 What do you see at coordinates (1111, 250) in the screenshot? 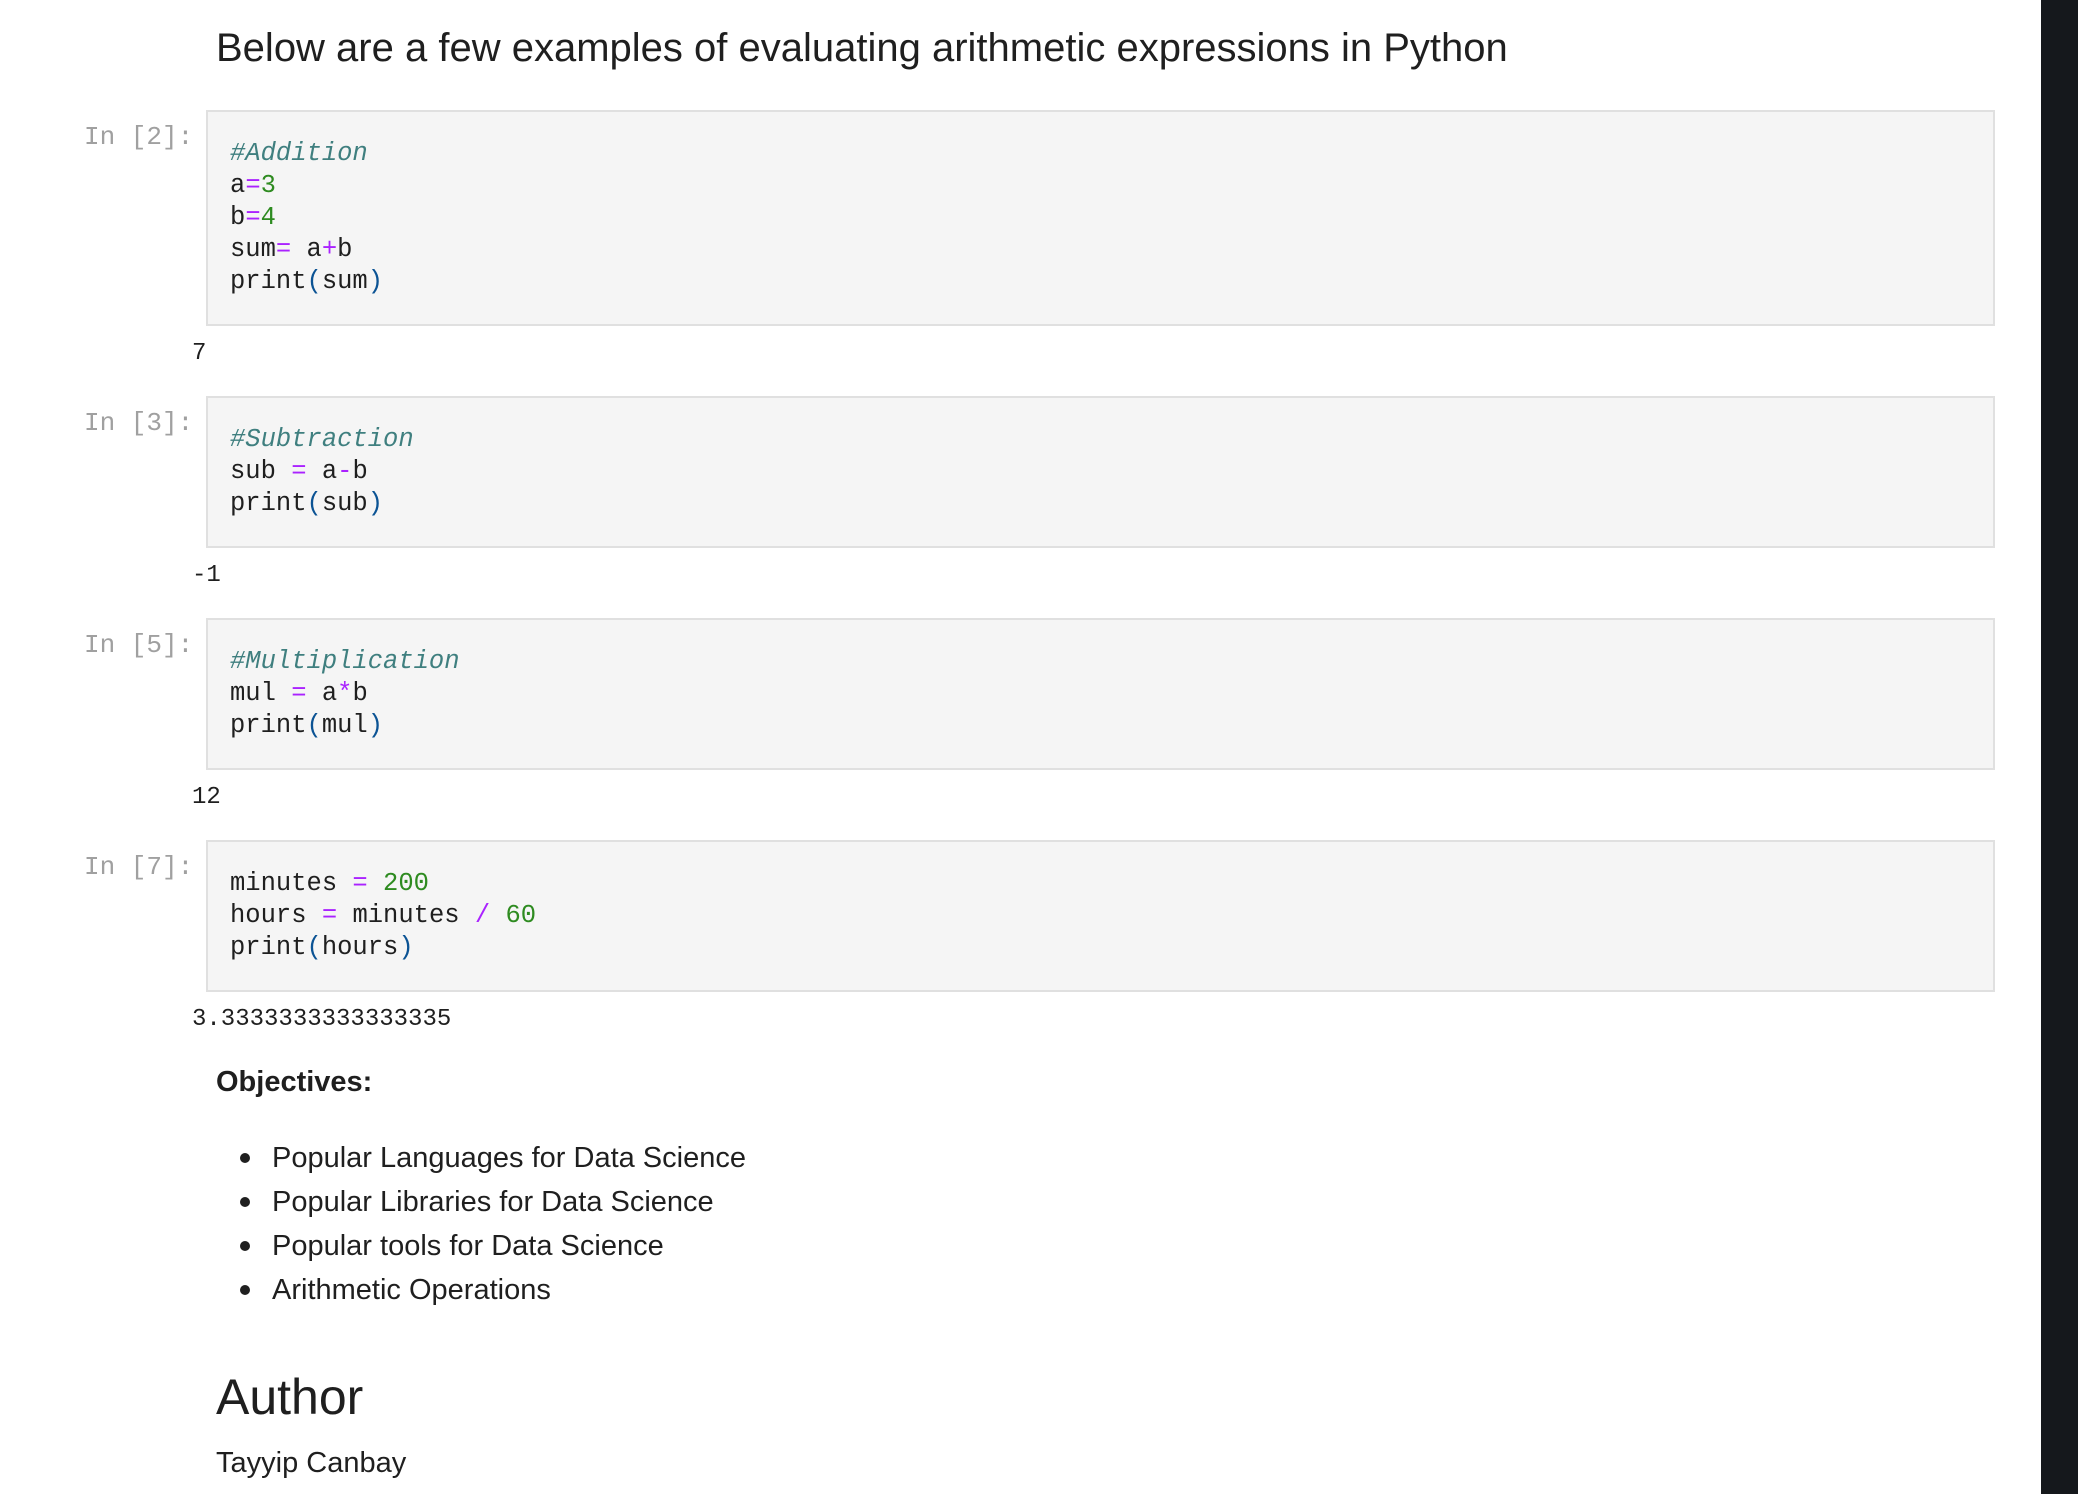
I see `code-line: sum= a+b` at bounding box center [1111, 250].